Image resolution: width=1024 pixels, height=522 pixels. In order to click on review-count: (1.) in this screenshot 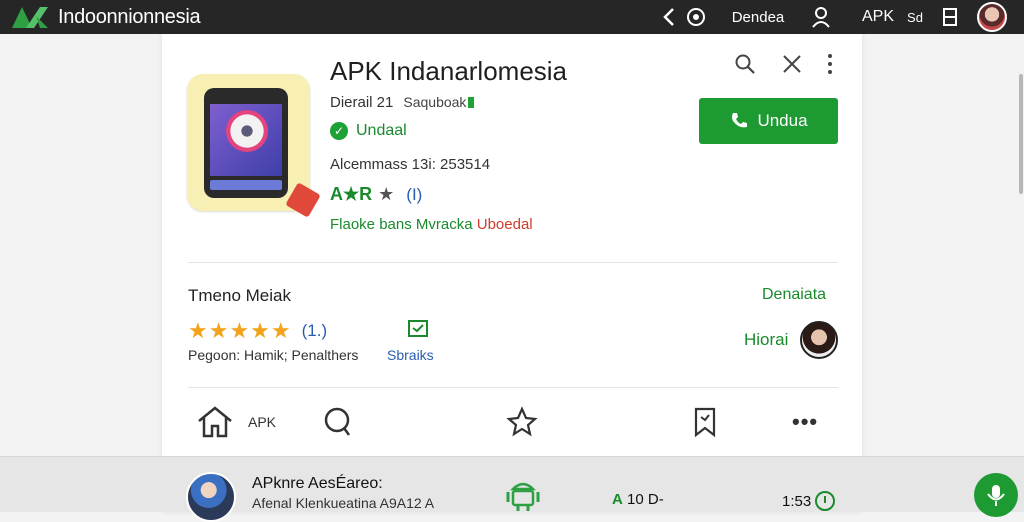, I will do `click(315, 330)`.